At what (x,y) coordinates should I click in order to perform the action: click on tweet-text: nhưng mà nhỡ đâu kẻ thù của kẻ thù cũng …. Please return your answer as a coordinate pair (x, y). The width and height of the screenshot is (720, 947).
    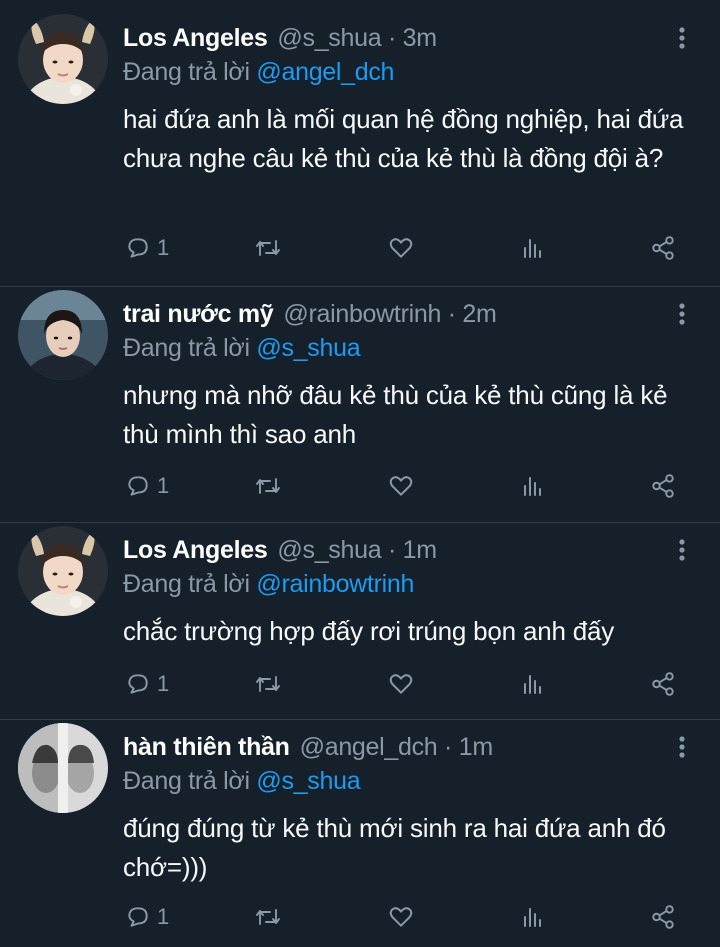
    Looking at the image, I should click on (395, 414).